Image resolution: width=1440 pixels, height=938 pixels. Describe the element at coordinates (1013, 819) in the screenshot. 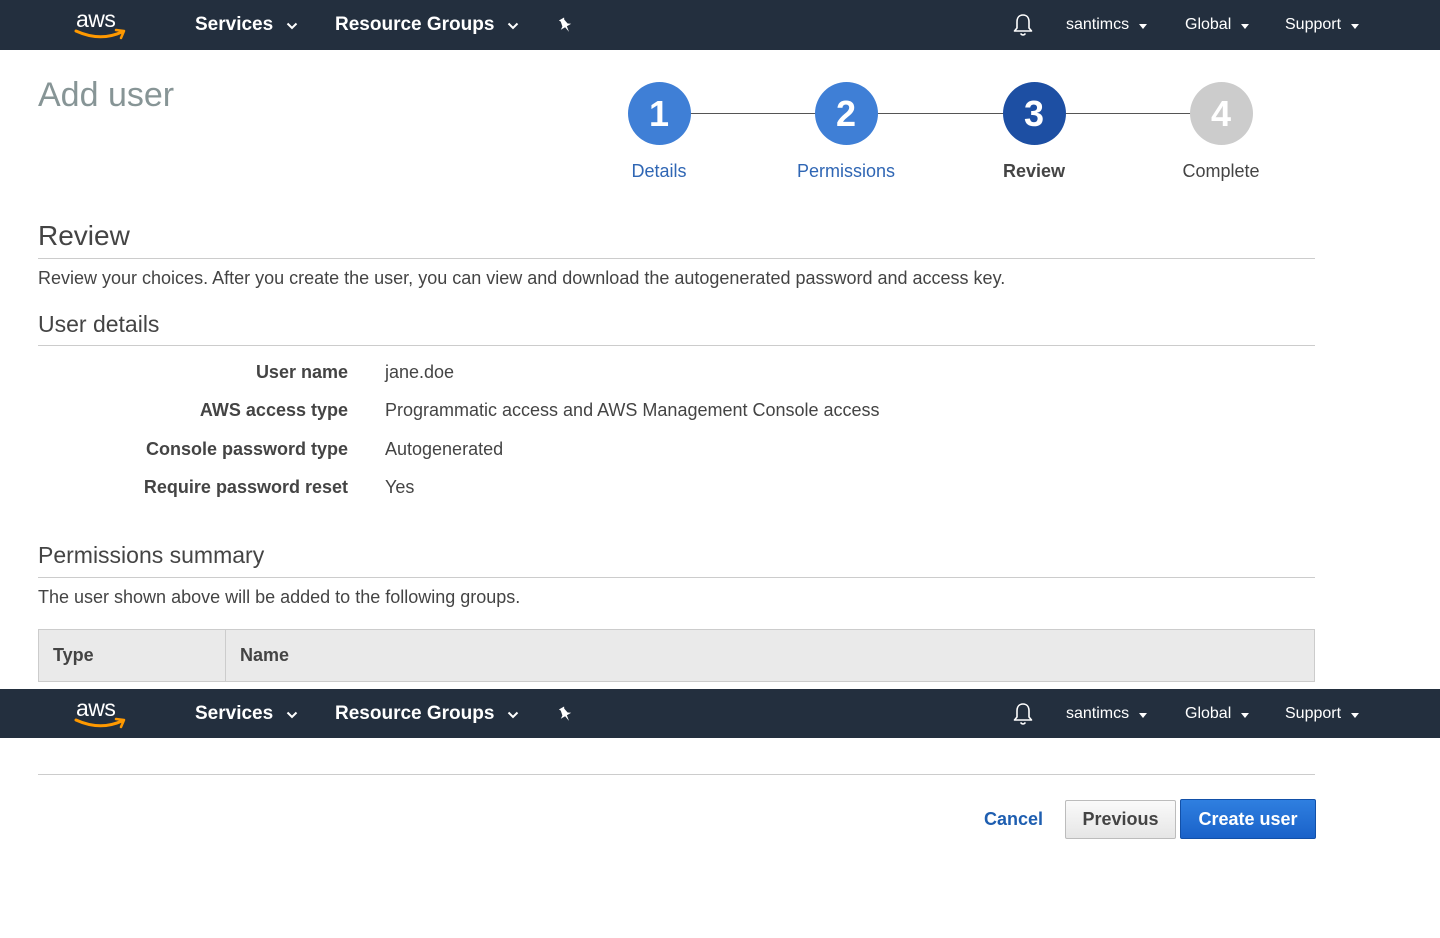

I see `cancel-button: Cancel` at that location.